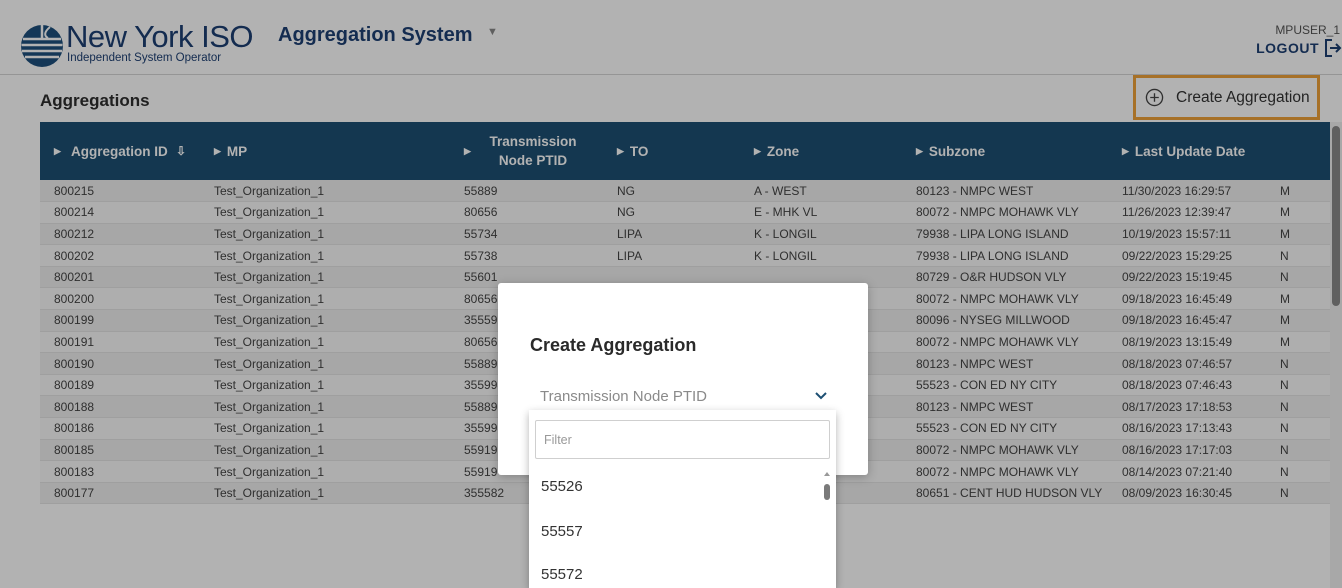  I want to click on dropdown-option: 55557, so click(562, 531).